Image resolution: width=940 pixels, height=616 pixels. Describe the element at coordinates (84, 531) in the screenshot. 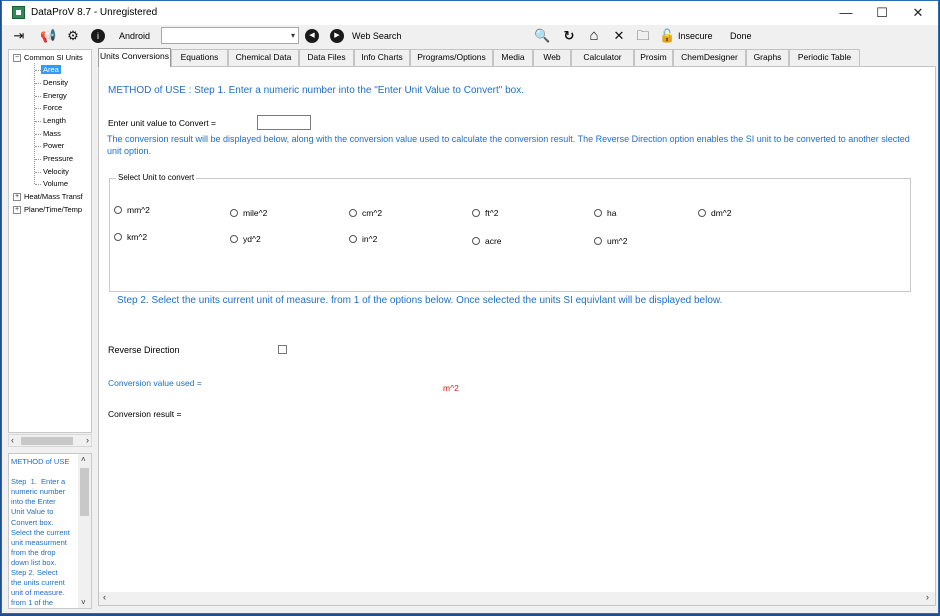

I see `help-vertical-scrollbar: ˄ ˅` at that location.